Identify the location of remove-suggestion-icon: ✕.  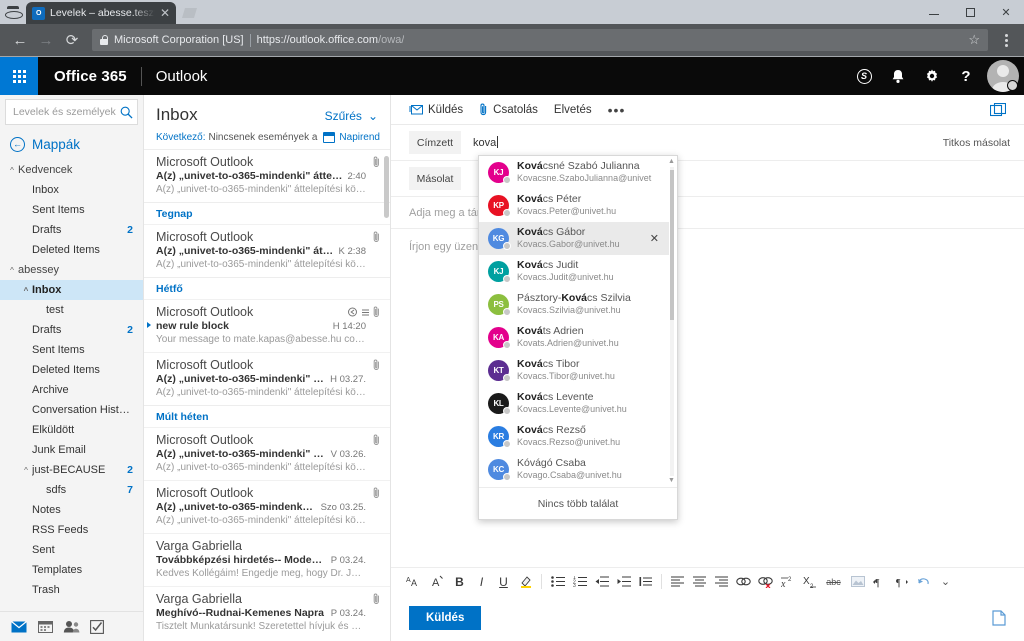
(655, 238).